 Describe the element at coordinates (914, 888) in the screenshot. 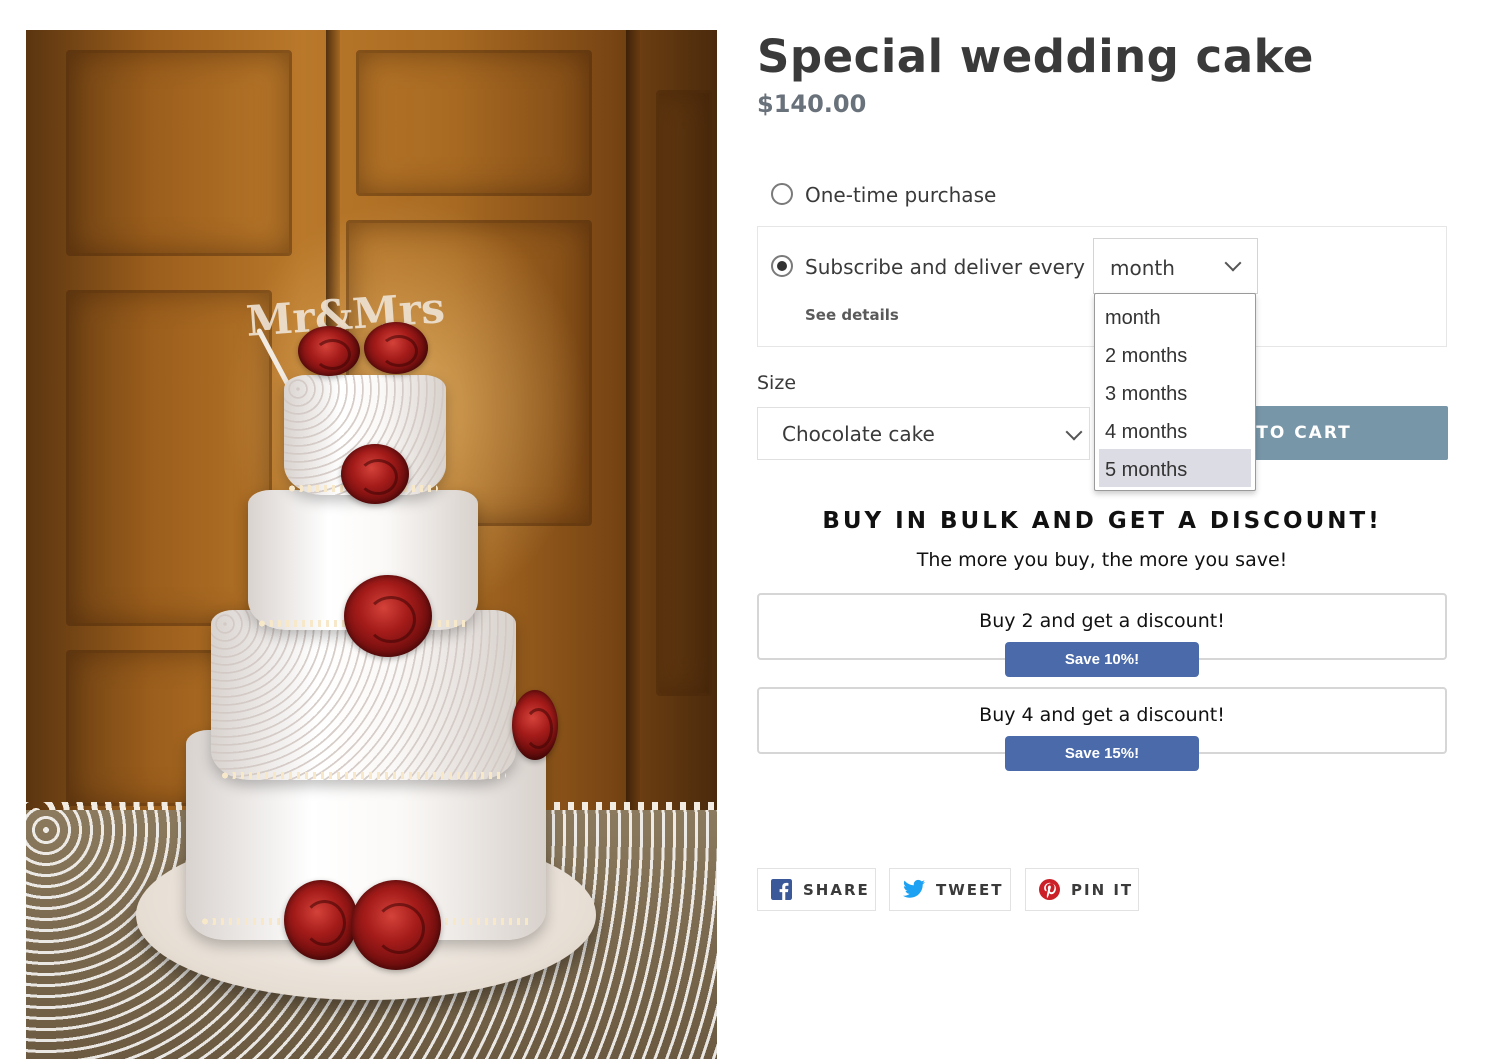

I see `twitter-icon` at that location.